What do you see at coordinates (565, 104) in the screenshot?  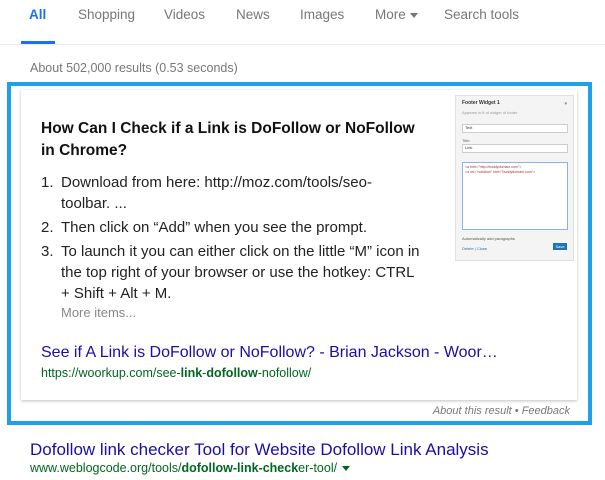 I see `thumb-caret-icon: ▾` at bounding box center [565, 104].